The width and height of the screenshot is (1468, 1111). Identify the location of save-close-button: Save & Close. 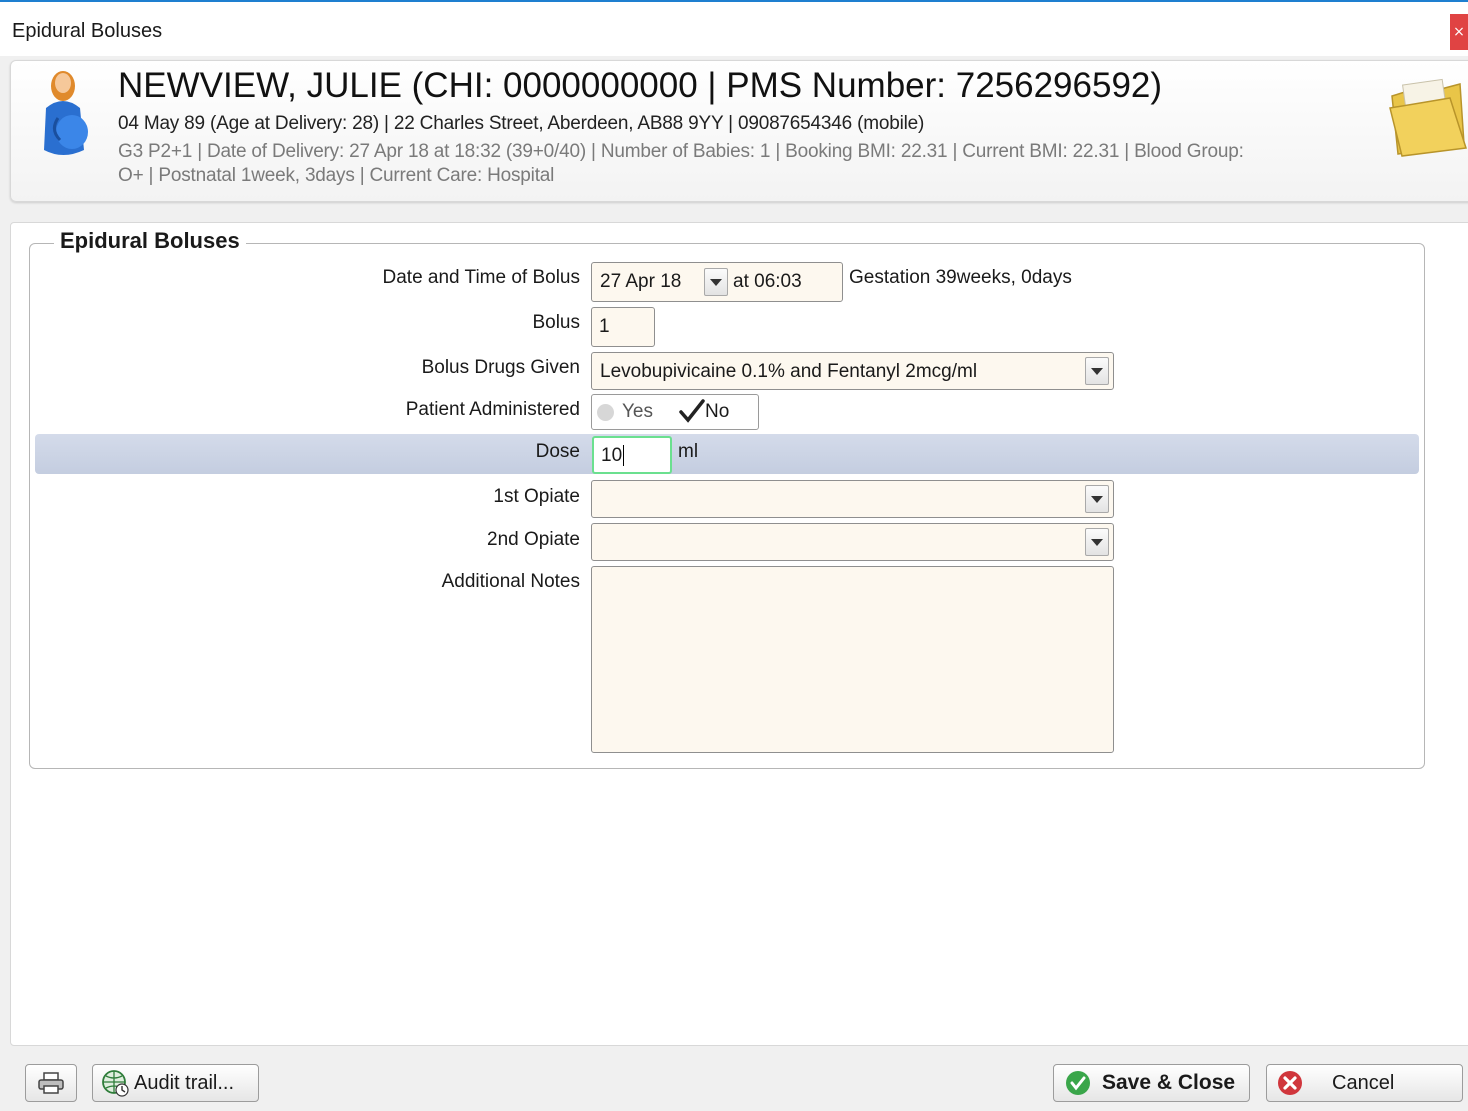
(1151, 1083).